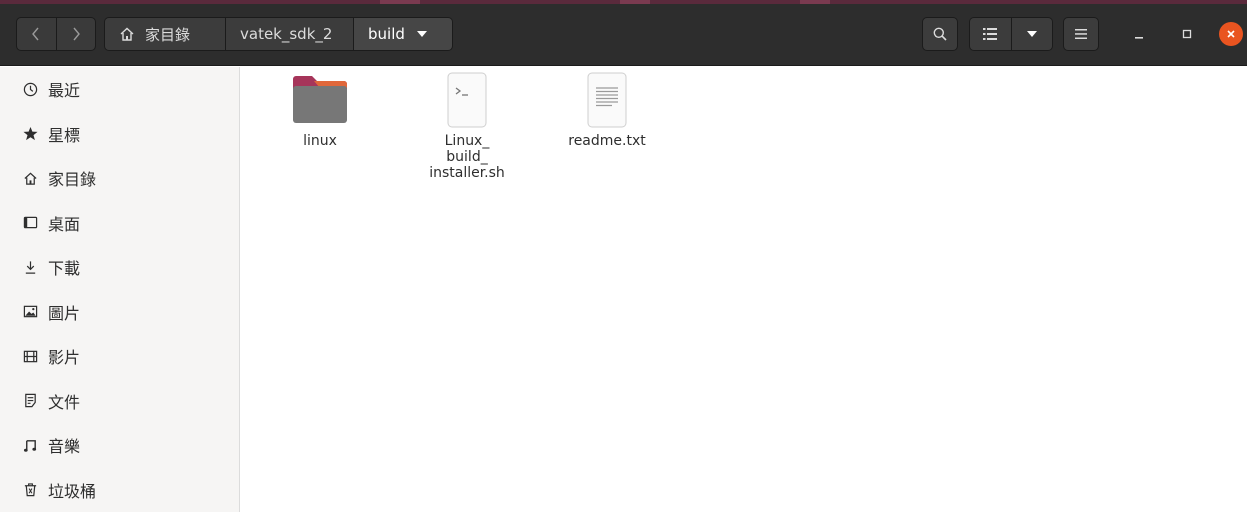 The height and width of the screenshot is (512, 1247). I want to click on film-icon, so click(30, 356).